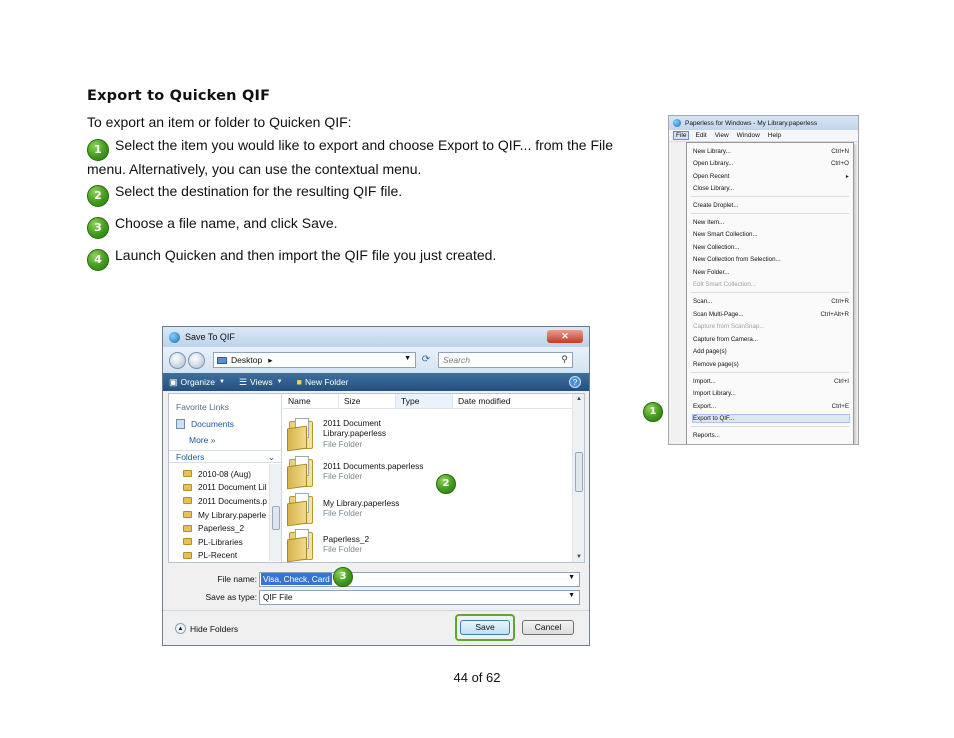  What do you see at coordinates (513, 401) in the screenshot?
I see `column-date-modified: Date modified` at bounding box center [513, 401].